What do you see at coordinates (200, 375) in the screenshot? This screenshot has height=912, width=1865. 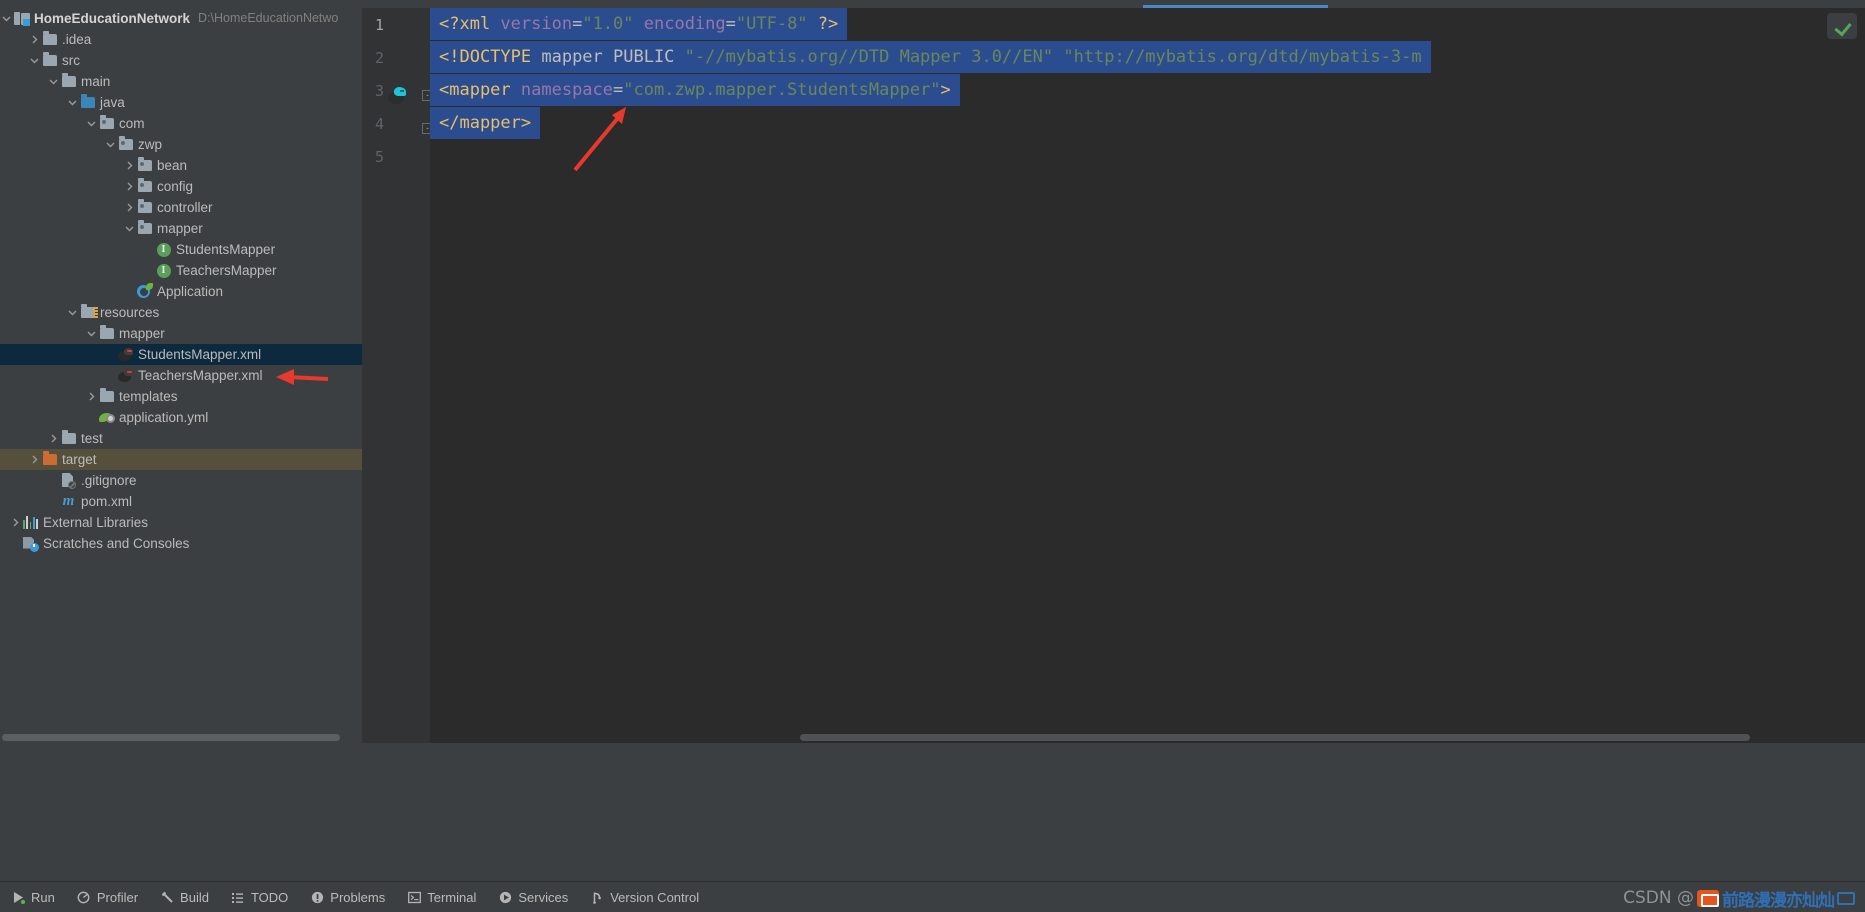 I see `tree-item-label: TeachersMapper.xml` at bounding box center [200, 375].